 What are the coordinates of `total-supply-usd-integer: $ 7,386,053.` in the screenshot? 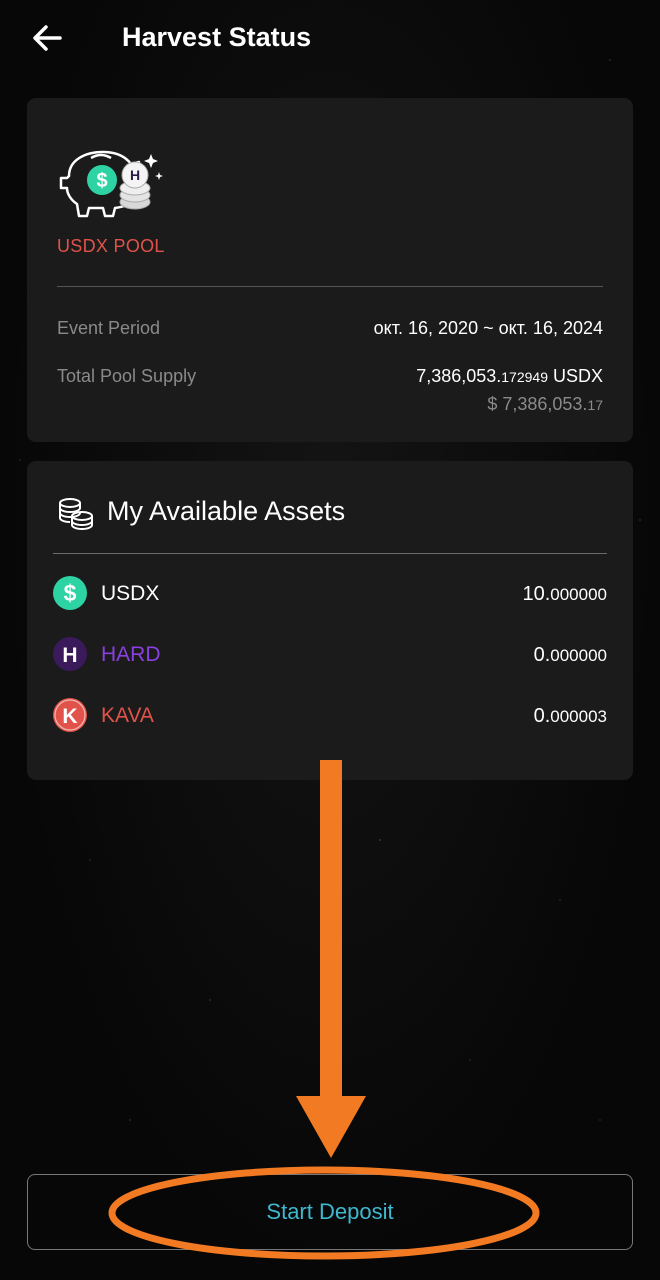 It's located at (537, 404).